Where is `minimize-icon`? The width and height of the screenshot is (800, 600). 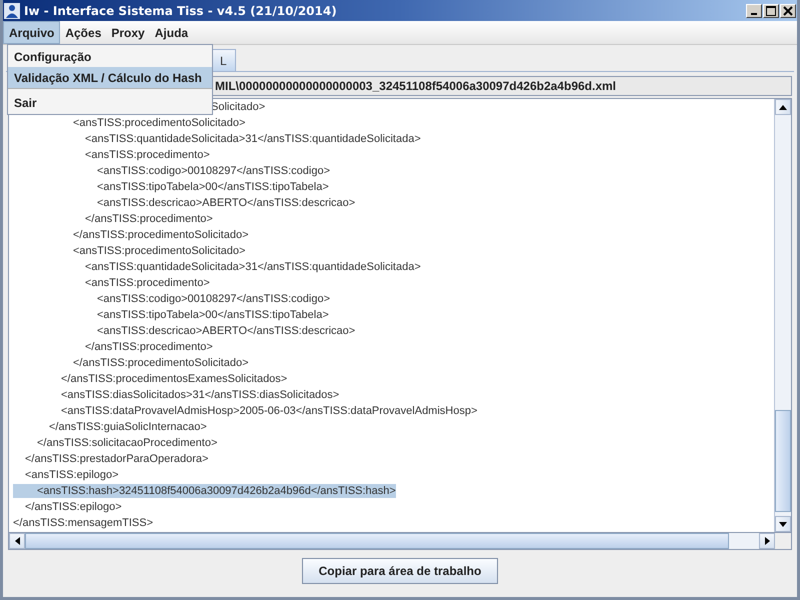
minimize-icon is located at coordinates (754, 13).